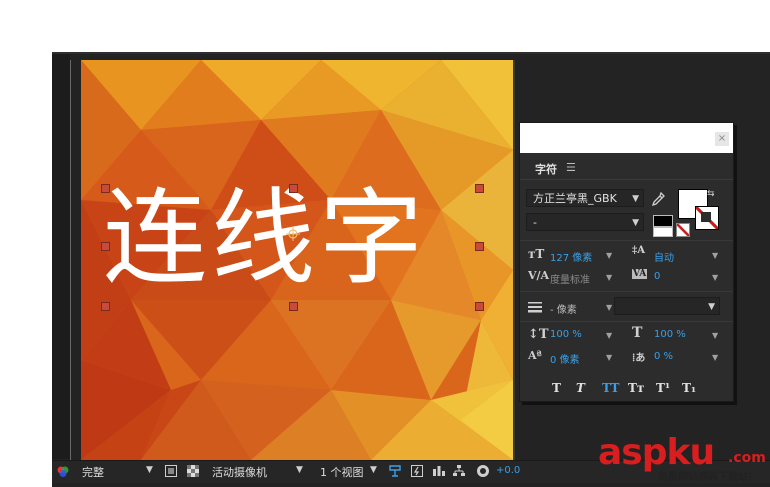 The height and width of the screenshot is (487, 770). What do you see at coordinates (293, 234) in the screenshot?
I see `anchor-point-icon` at bounding box center [293, 234].